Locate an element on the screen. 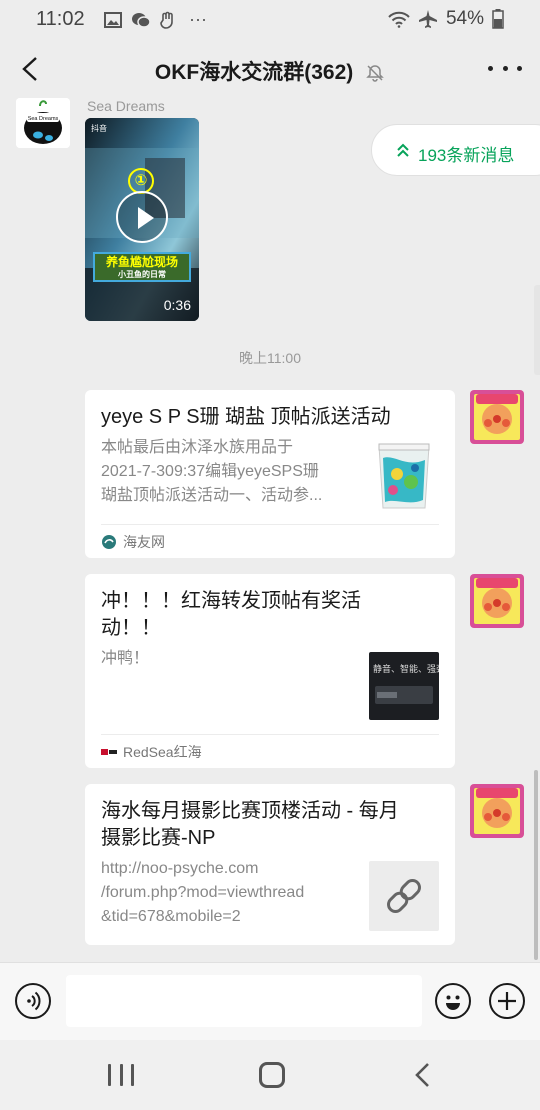 This screenshot has height=1110, width=540. card-description: 冲鸭！ is located at coordinates (125, 658).